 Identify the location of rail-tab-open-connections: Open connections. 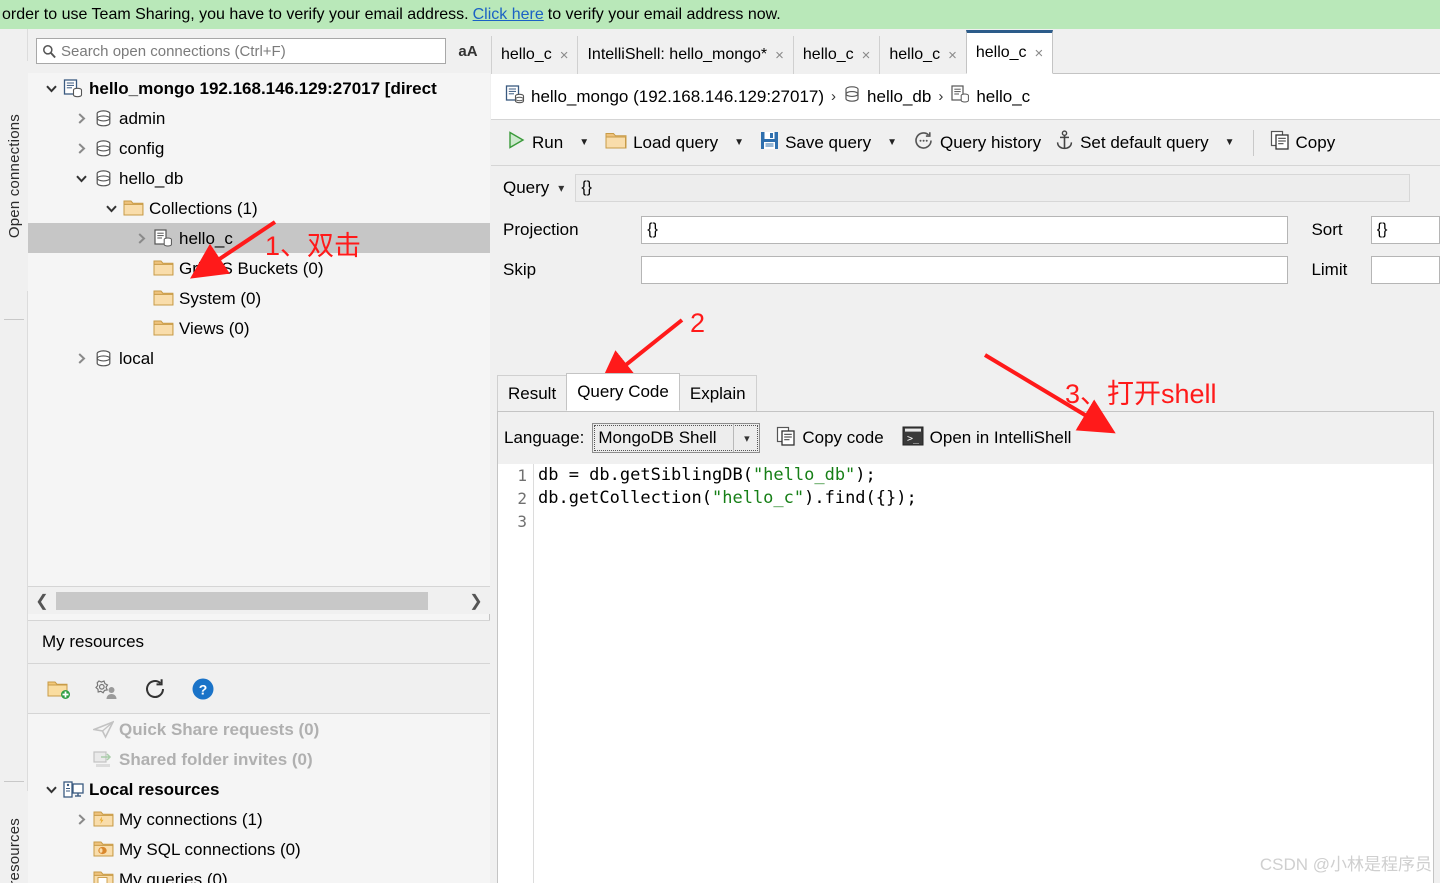
(14, 176).